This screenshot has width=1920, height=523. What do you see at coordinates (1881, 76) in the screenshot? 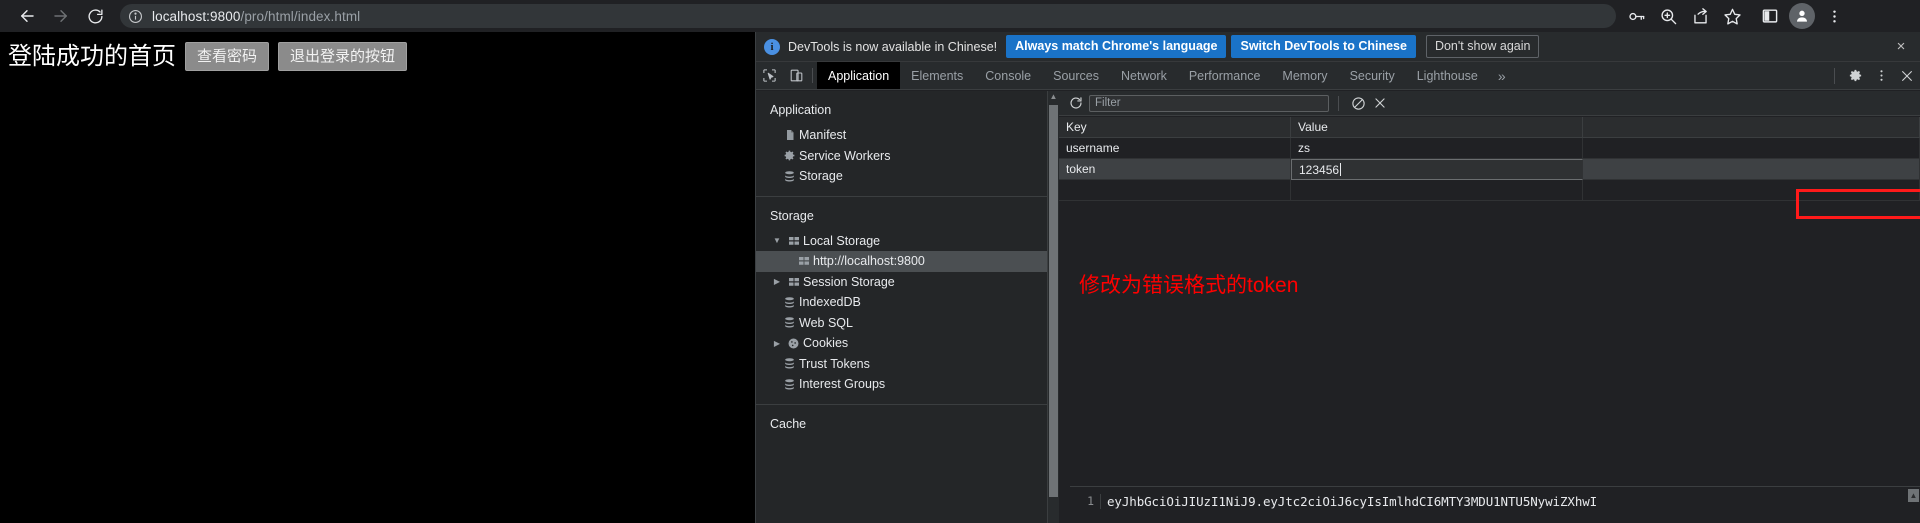
I see `devtools-more-options-icon` at bounding box center [1881, 76].